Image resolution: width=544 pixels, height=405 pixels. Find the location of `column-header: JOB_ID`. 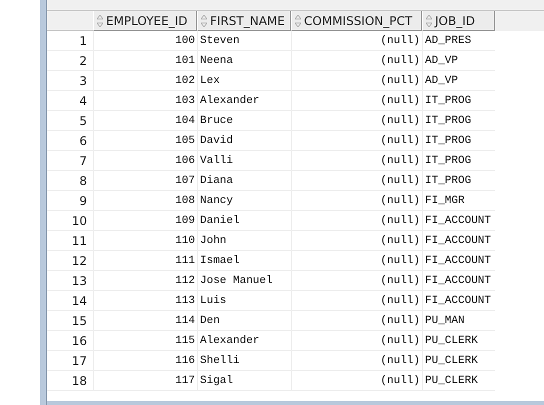

column-header: JOB_ID is located at coordinates (458, 21).